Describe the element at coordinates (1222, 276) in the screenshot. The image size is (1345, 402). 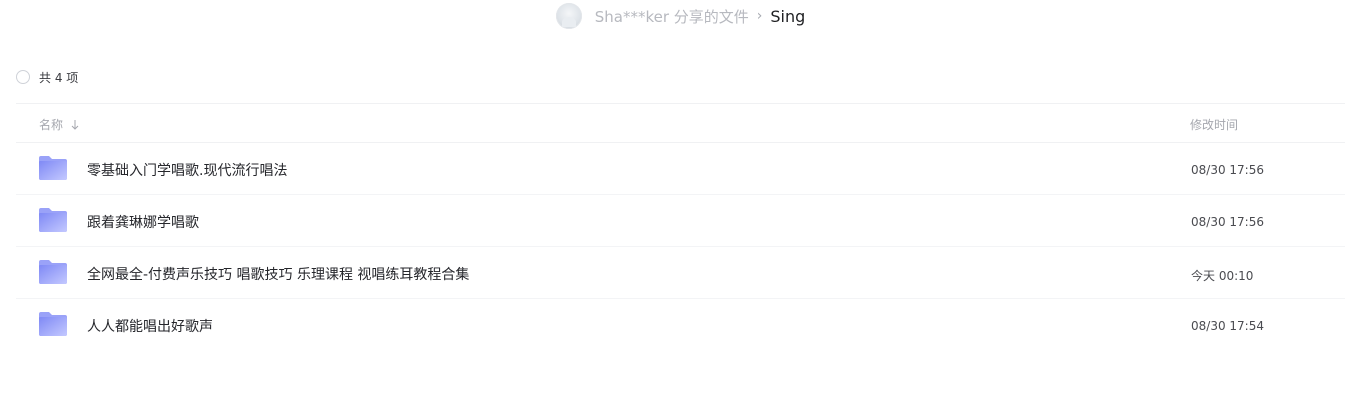
I see `file-modified-time: 今天 00:10` at that location.